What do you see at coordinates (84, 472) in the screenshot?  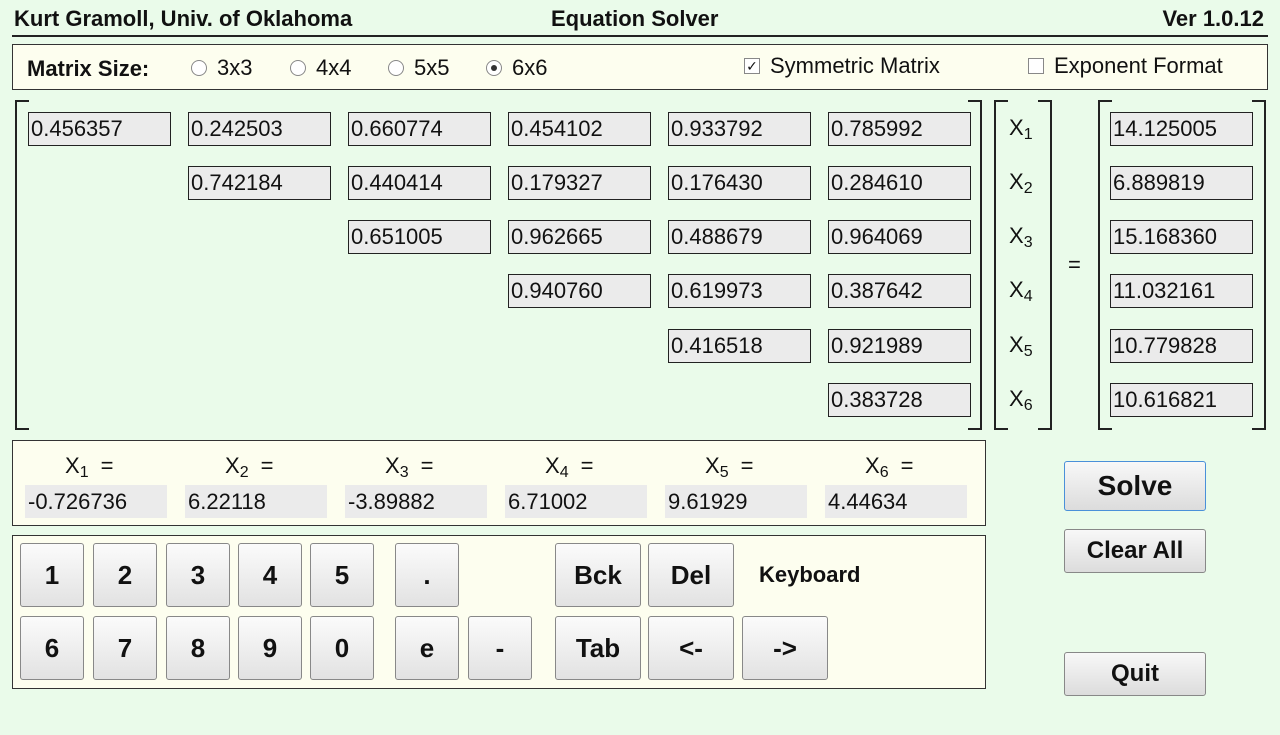 I see `variable-index: 1` at bounding box center [84, 472].